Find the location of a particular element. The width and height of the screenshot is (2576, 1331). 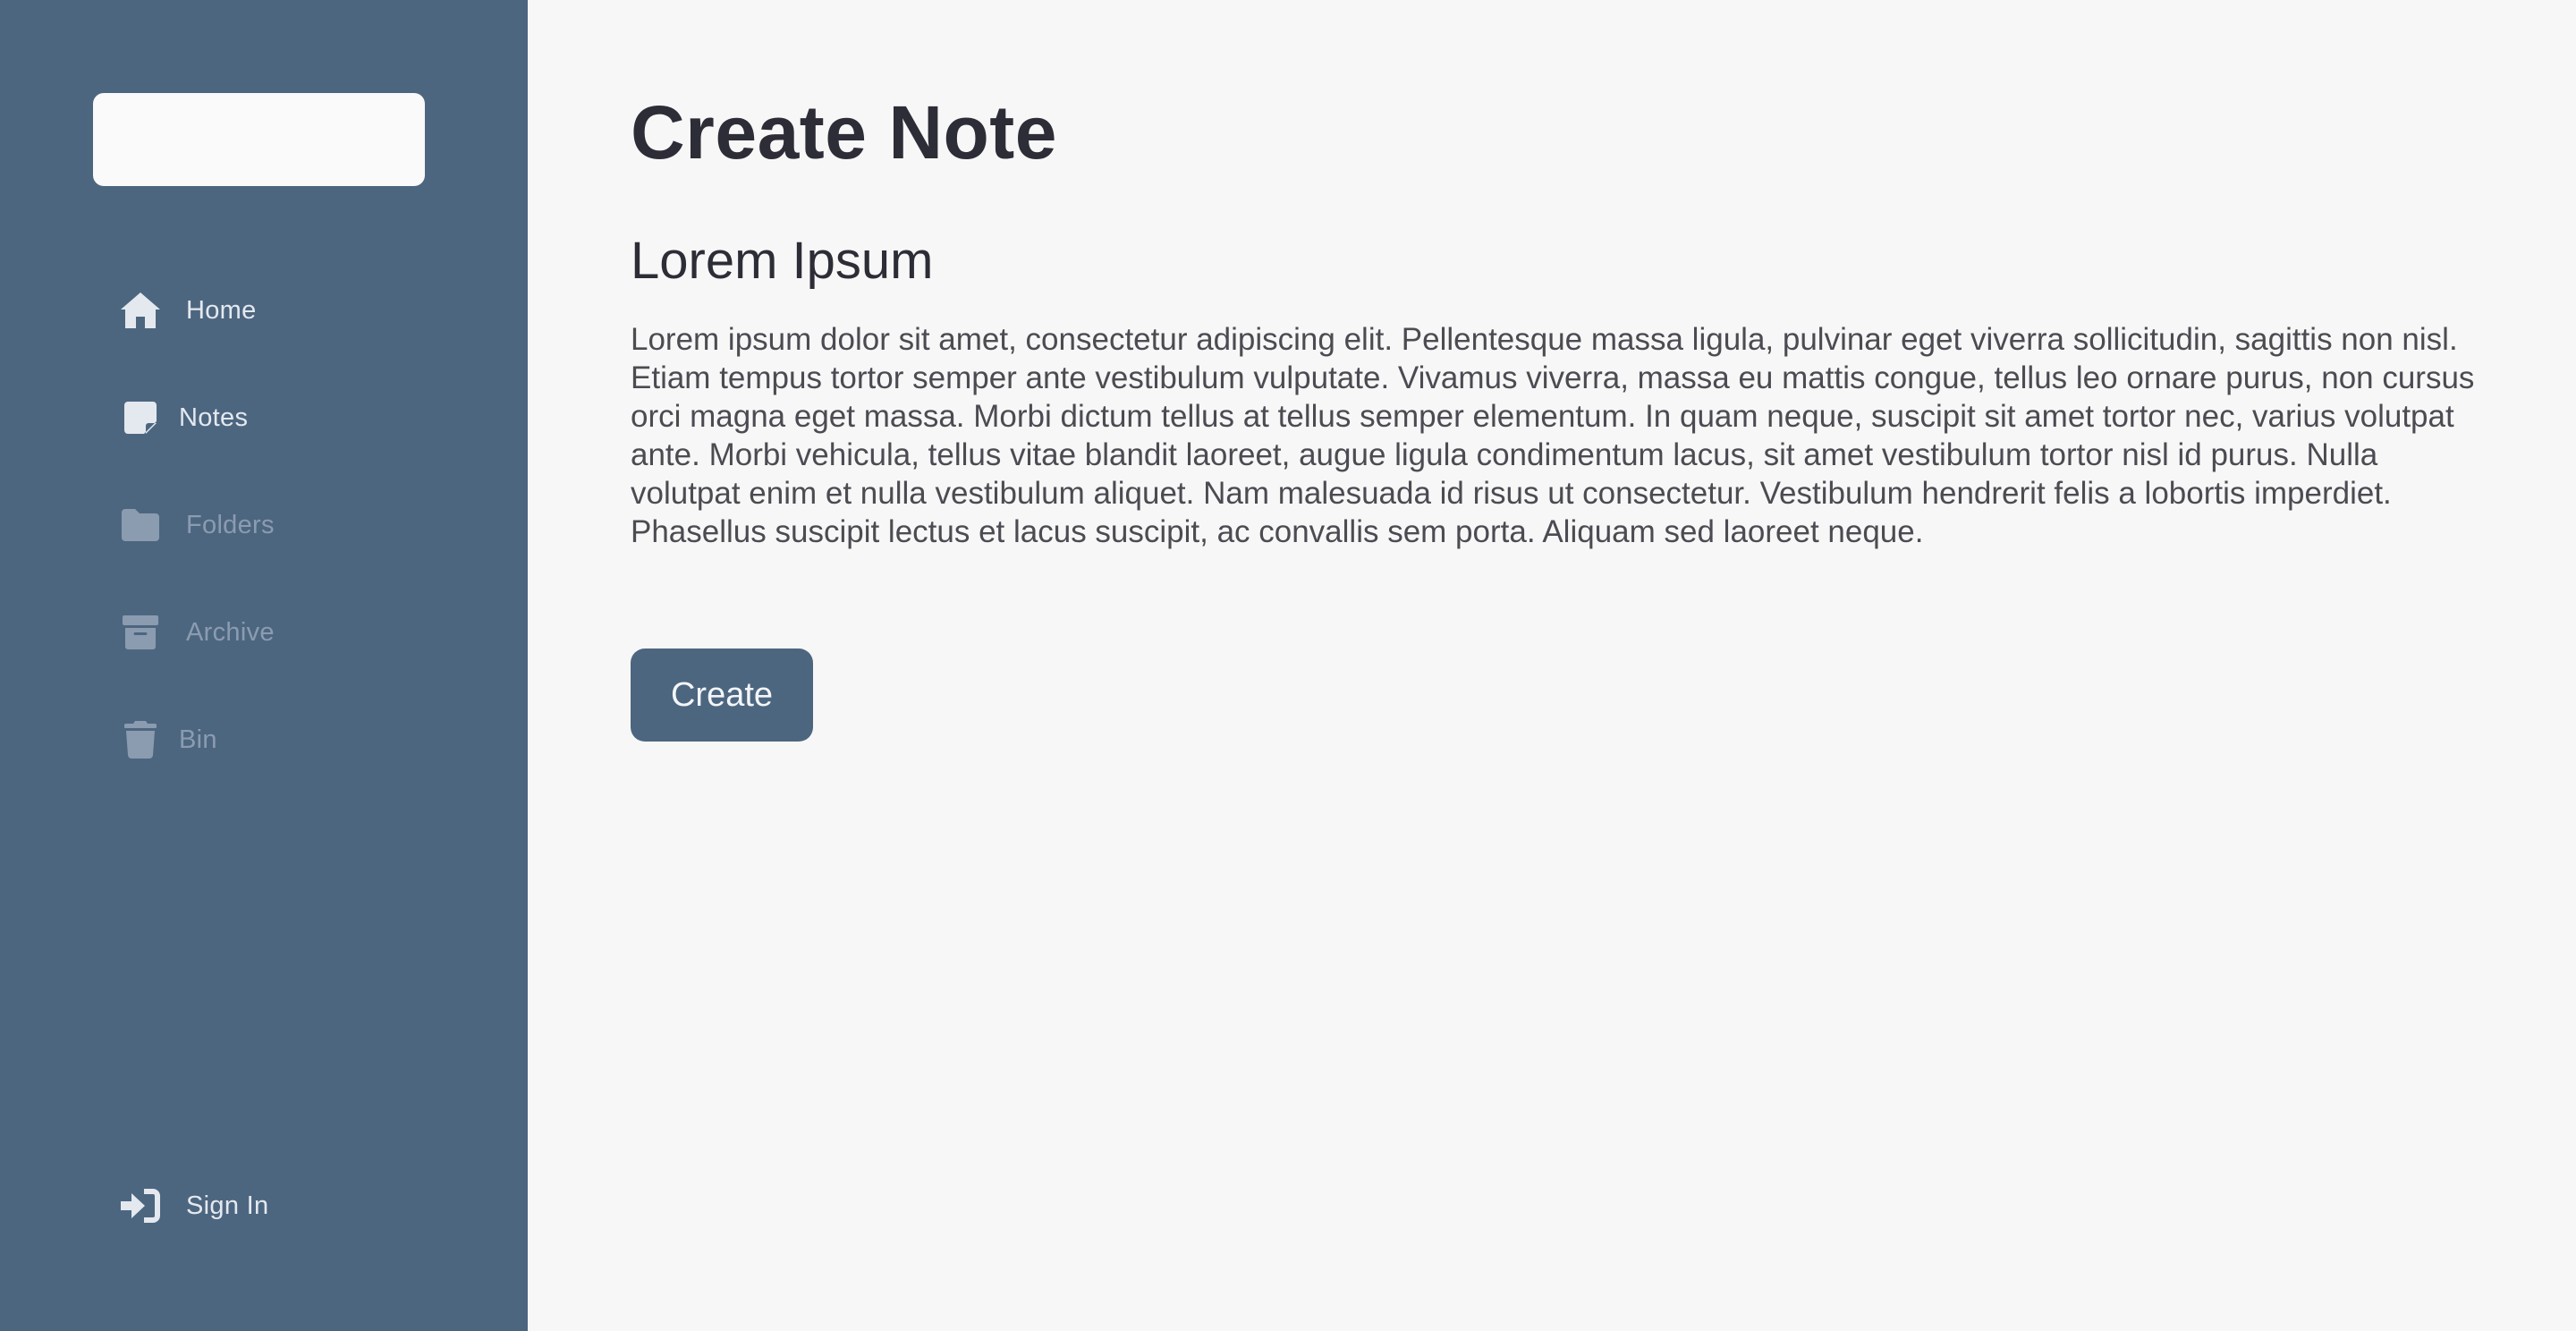

sidebar-item-folders: Folders is located at coordinates (197, 525).